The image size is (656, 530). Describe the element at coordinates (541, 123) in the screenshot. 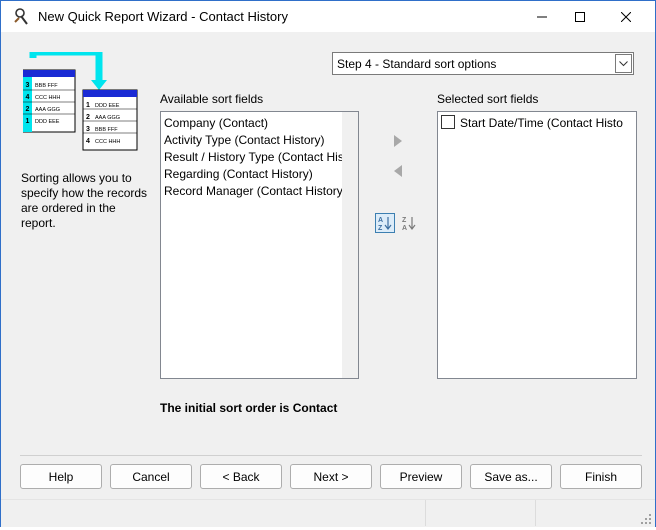

I see `list-item: Start Date/Time (Contact Histo` at that location.